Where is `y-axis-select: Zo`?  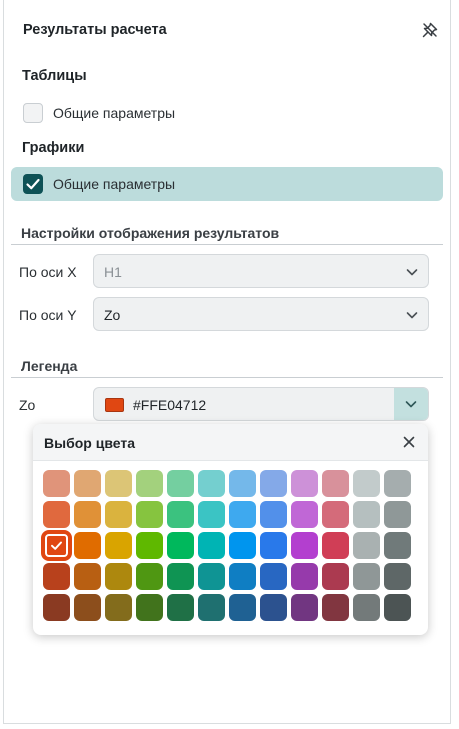
y-axis-select: Zo is located at coordinates (261, 314).